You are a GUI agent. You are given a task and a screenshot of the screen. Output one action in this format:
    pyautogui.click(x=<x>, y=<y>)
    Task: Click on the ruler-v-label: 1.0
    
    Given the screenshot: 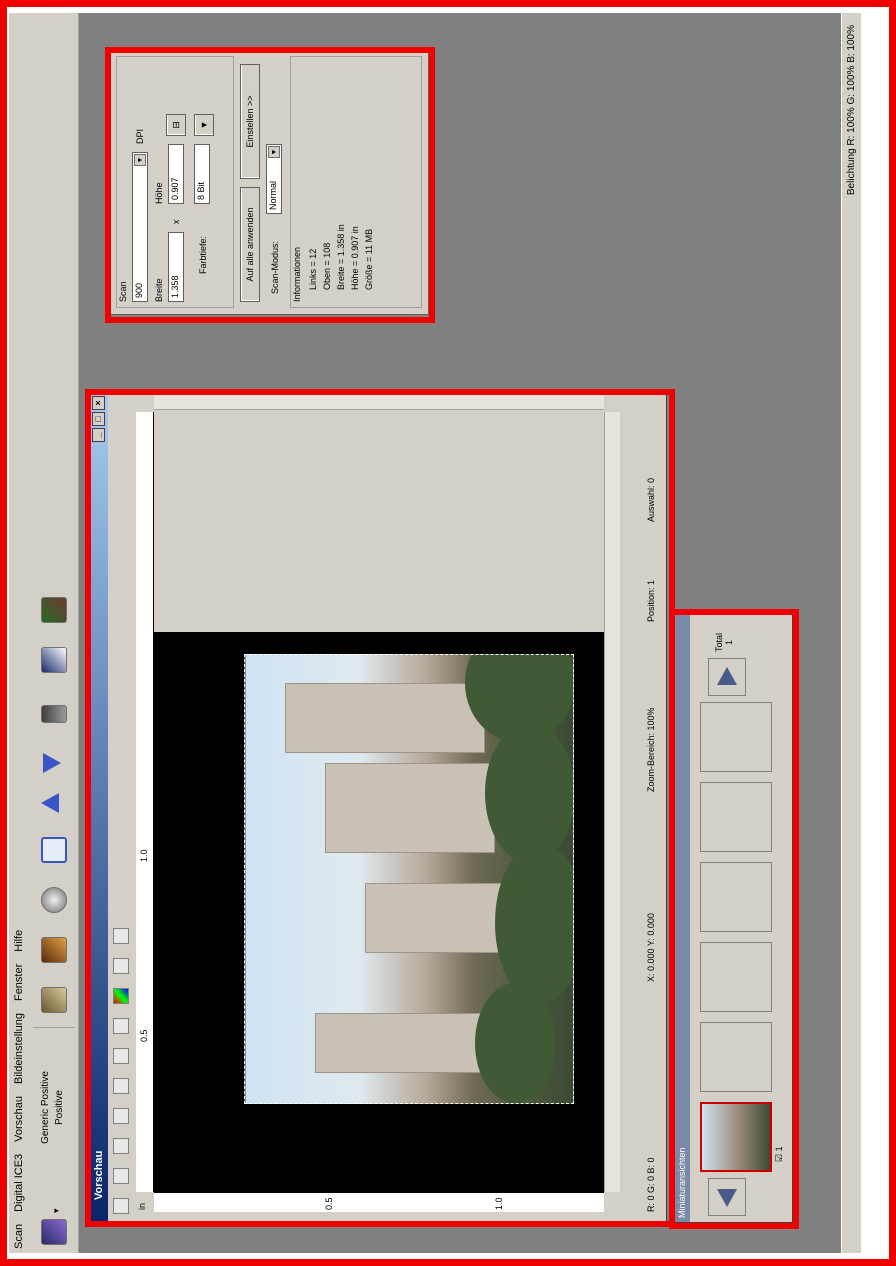 What is the action you would take?
    pyautogui.click(x=499, y=1203)
    